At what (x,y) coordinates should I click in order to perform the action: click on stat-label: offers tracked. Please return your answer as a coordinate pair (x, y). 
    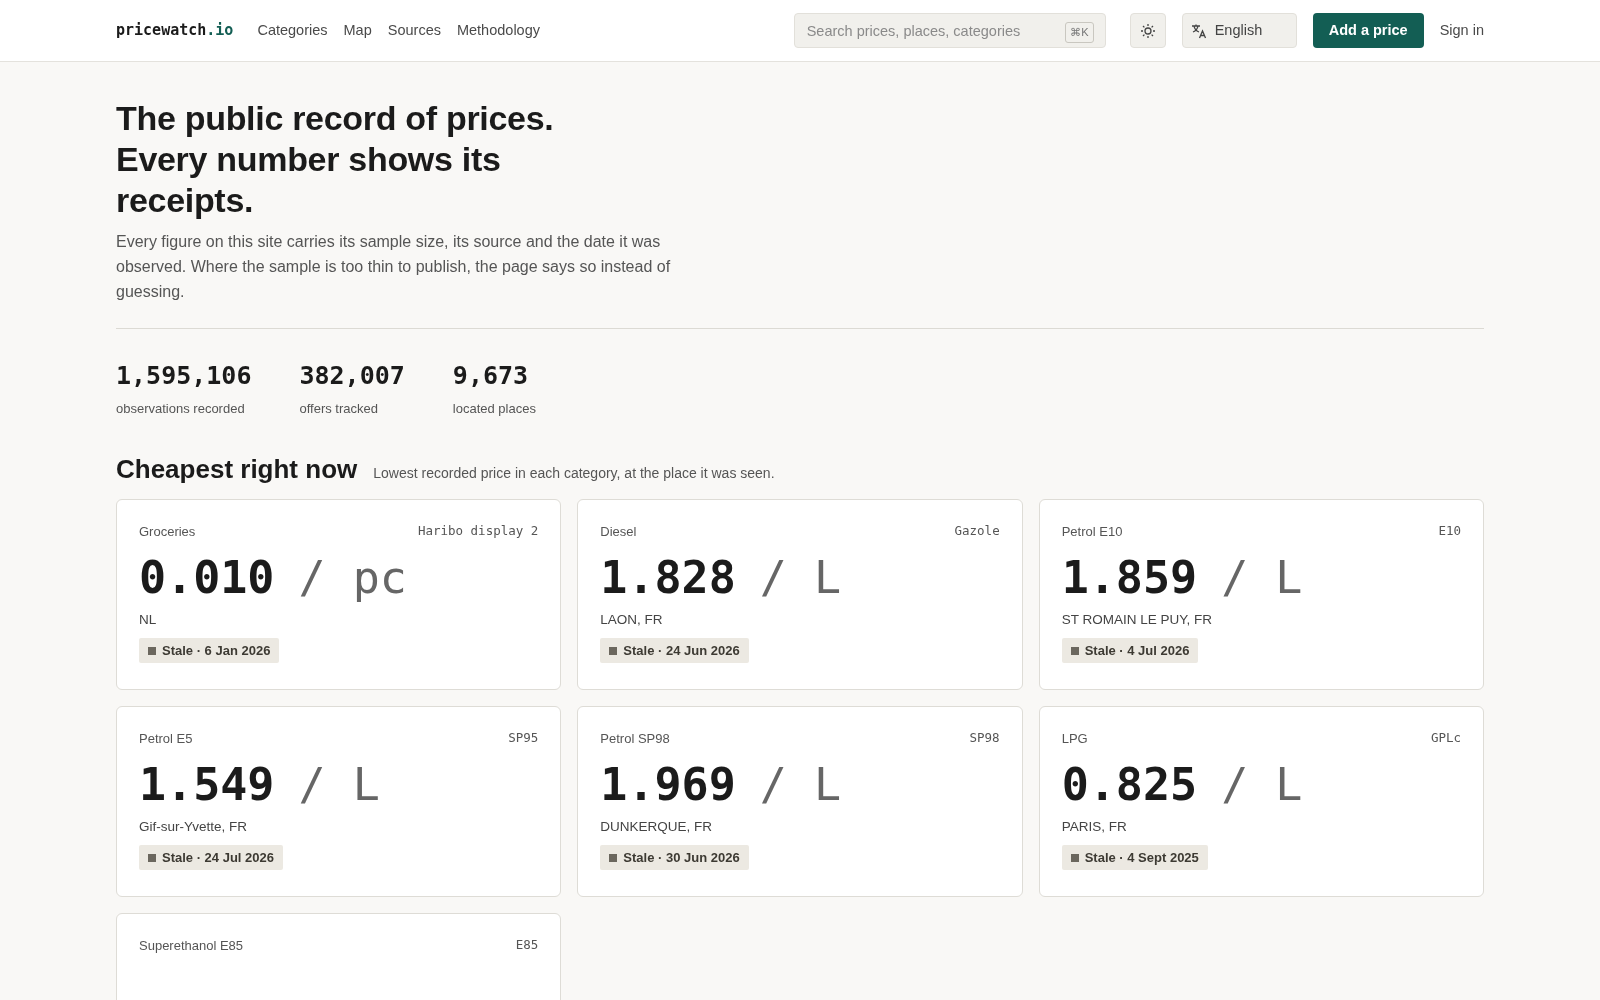
    Looking at the image, I should click on (339, 408).